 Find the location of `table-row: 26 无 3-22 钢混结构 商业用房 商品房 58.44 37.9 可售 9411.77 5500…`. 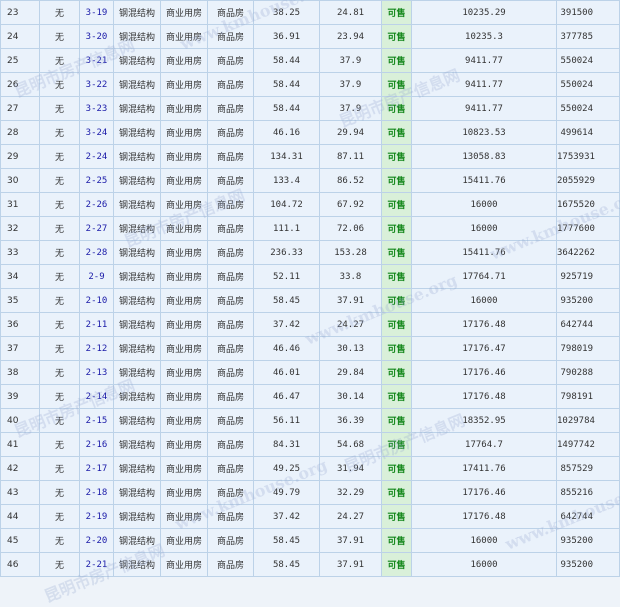

table-row: 26 无 3-22 钢混结构 商业用房 商品房 58.44 37.9 可售 9411.77 5500… is located at coordinates (310, 84).